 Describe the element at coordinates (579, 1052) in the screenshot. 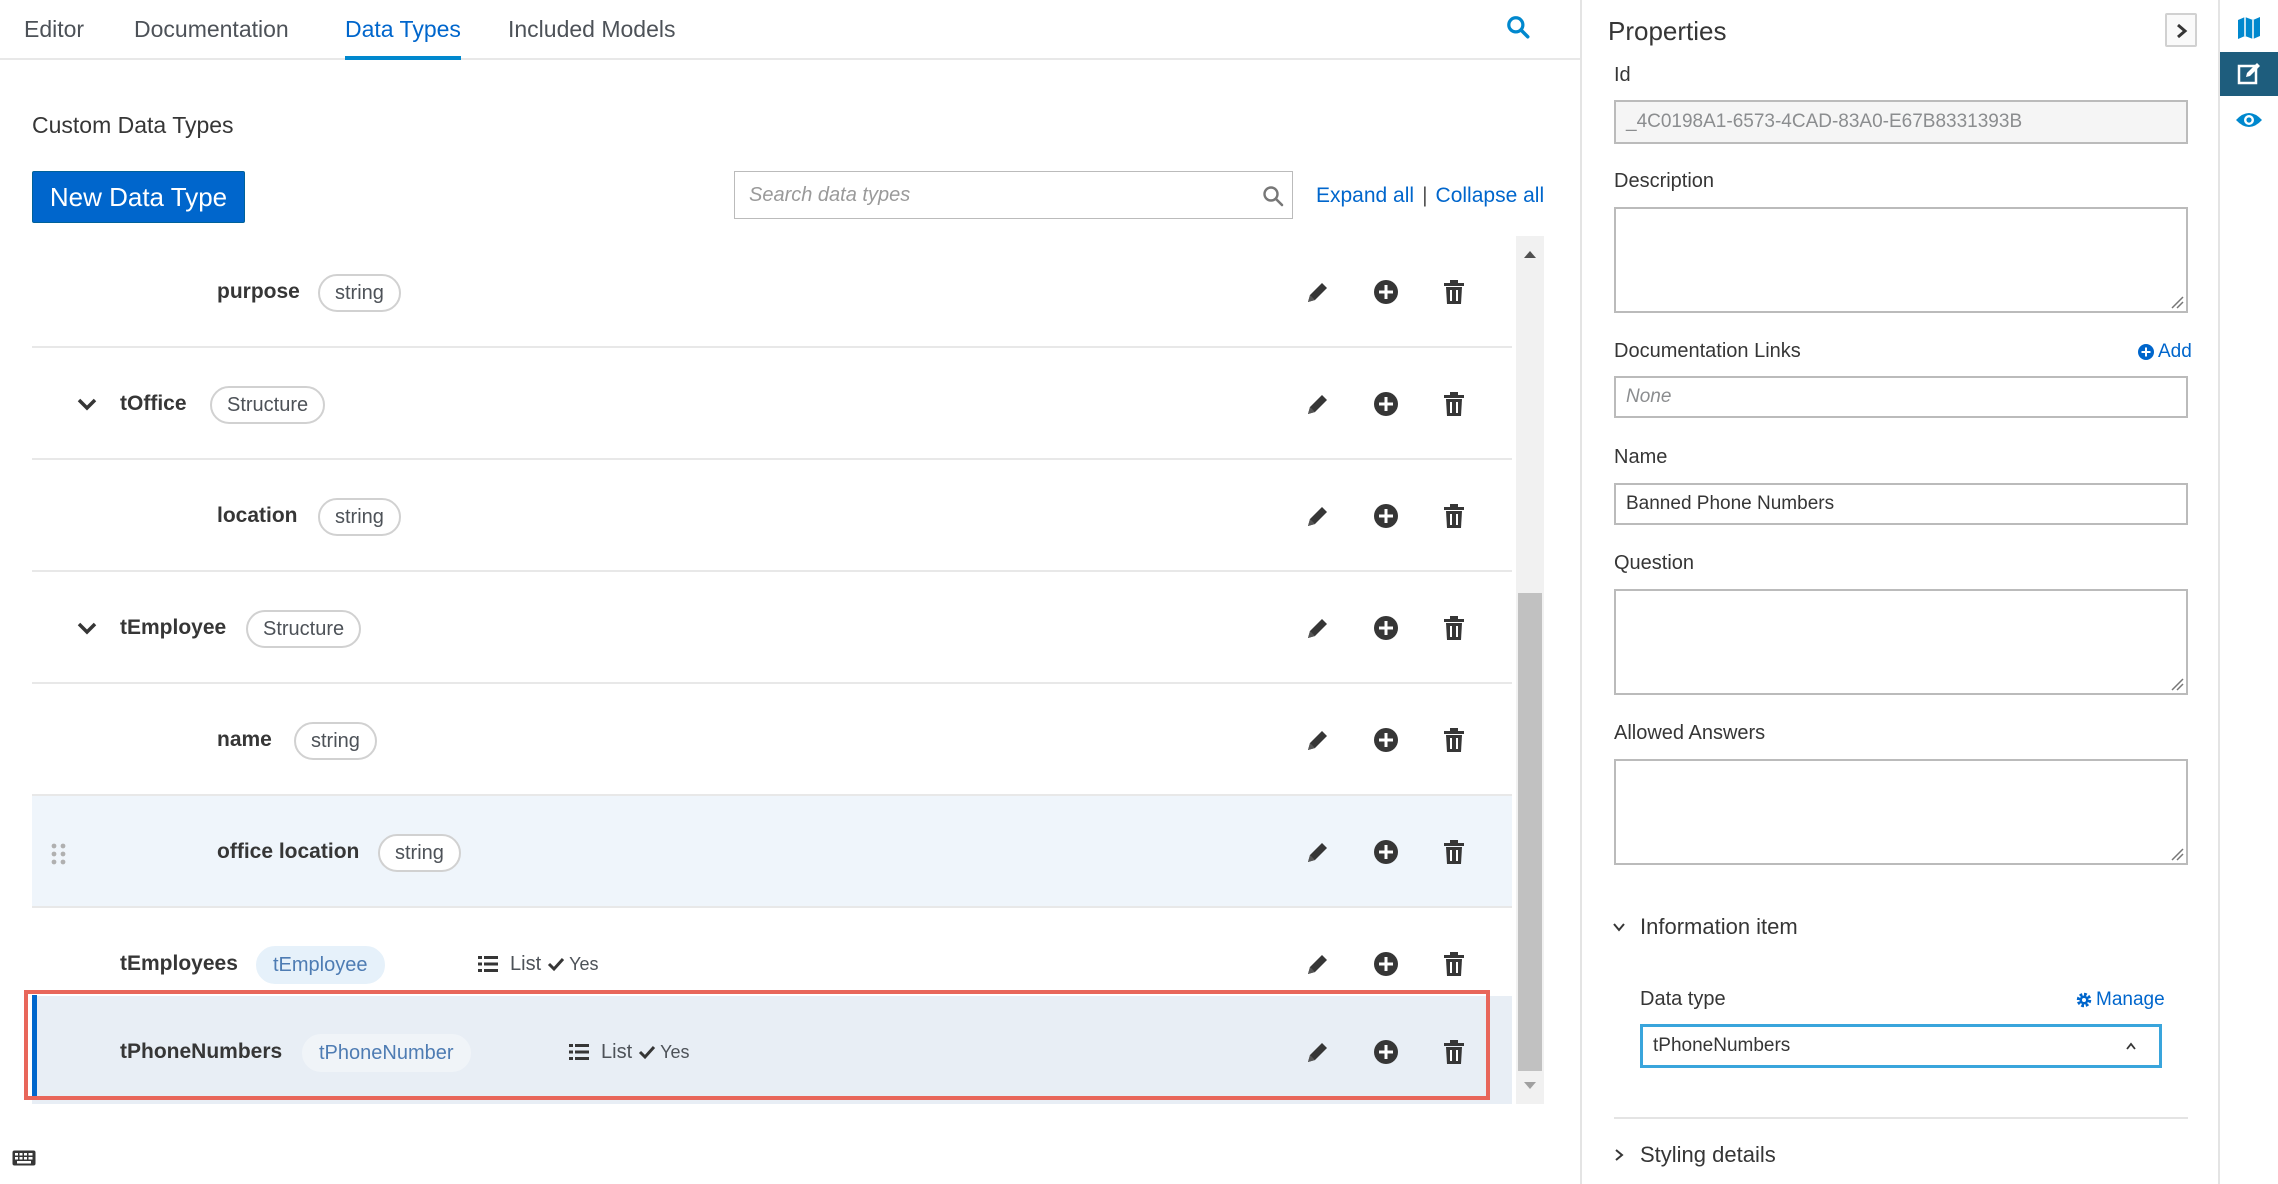

I see `list-icon` at that location.